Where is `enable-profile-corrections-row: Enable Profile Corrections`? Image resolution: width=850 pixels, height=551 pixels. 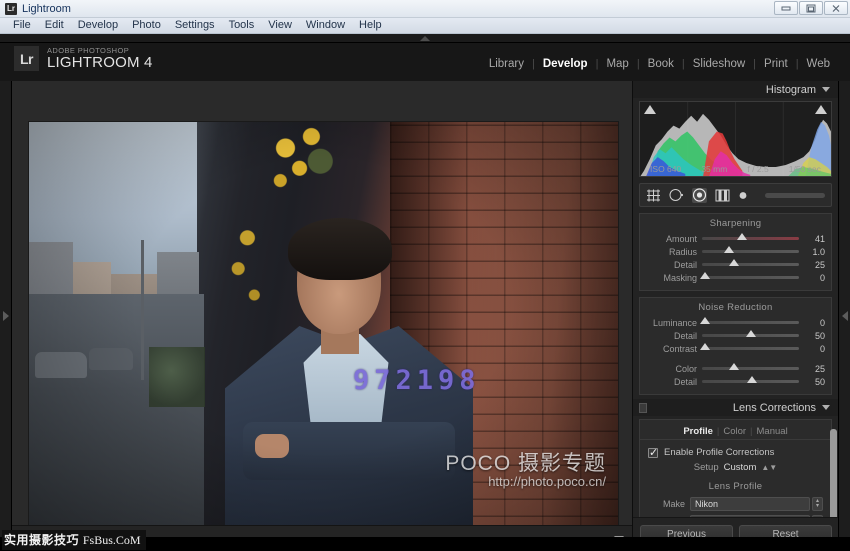 enable-profile-corrections-row: Enable Profile Corrections is located at coordinates (735, 452).